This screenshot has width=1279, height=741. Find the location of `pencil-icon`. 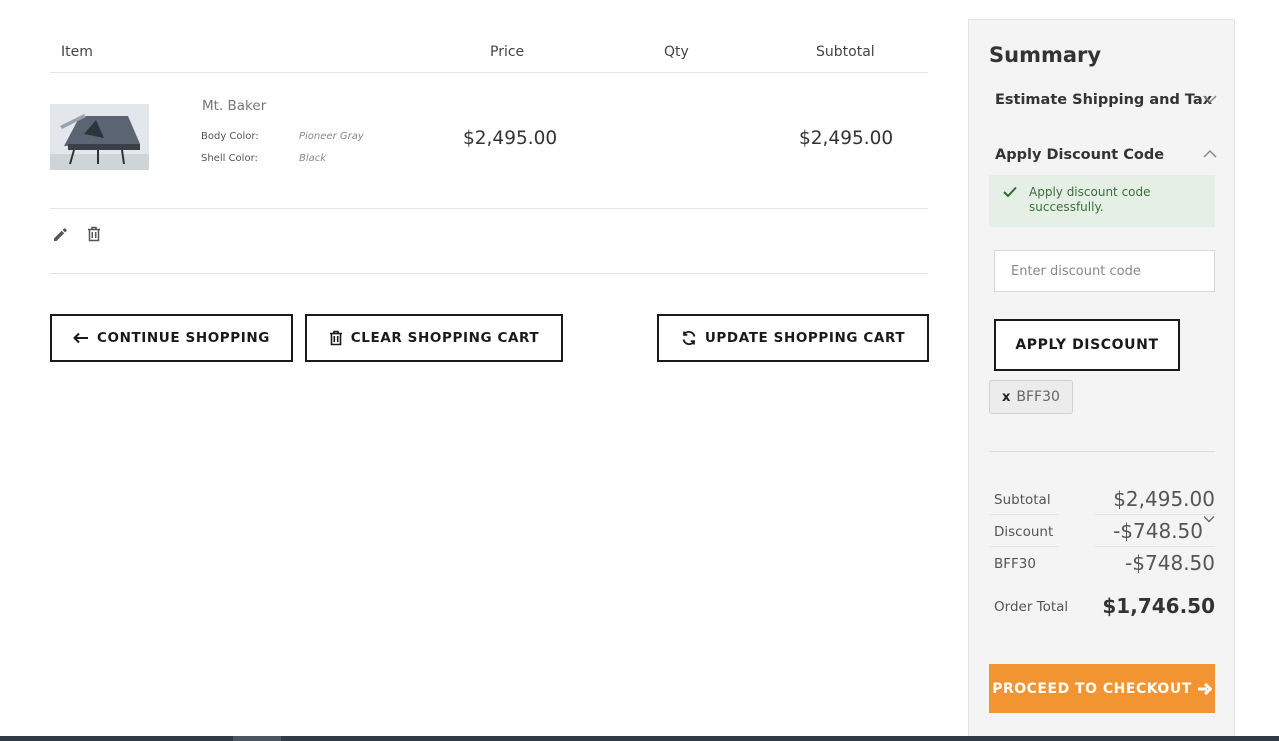

pencil-icon is located at coordinates (60, 234).